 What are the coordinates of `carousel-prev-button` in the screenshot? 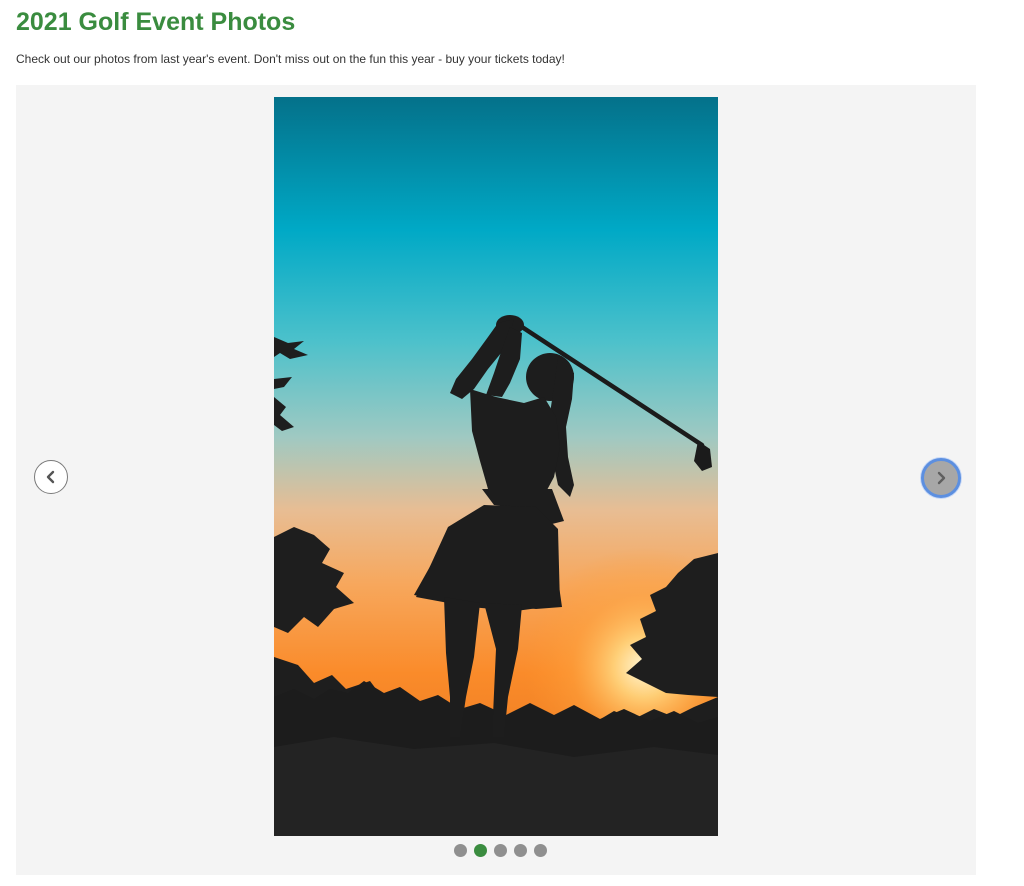 It's located at (51, 477).